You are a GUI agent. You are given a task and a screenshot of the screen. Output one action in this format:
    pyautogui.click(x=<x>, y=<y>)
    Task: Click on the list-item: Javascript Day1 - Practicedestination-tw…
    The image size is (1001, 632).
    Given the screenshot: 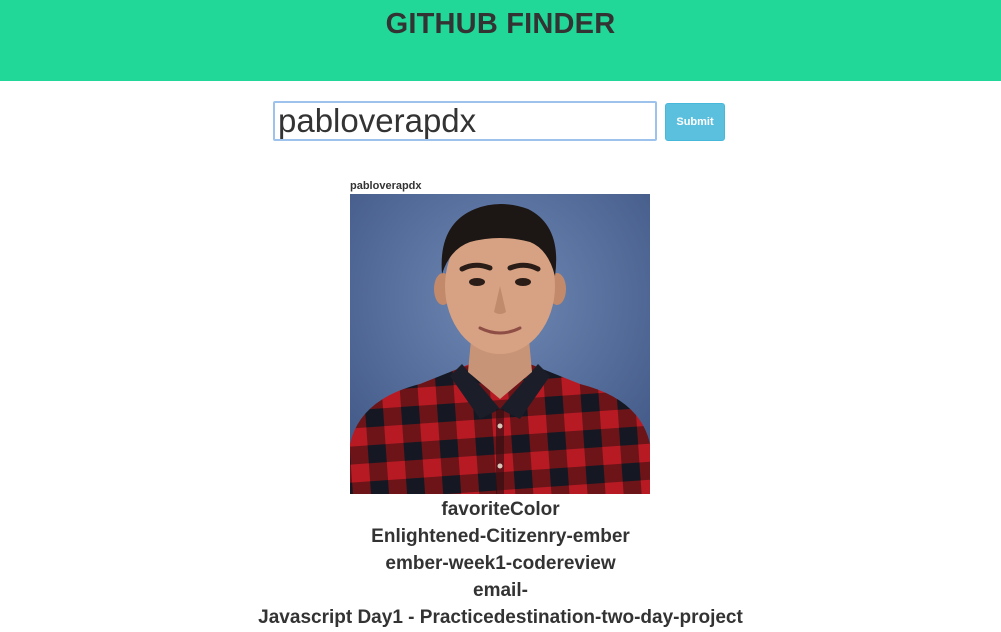 What is the action you would take?
    pyautogui.click(x=500, y=617)
    